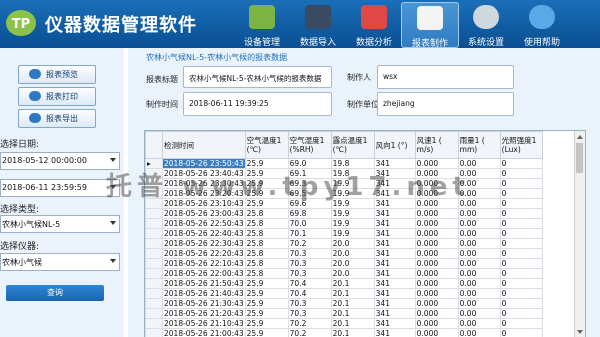 The image size is (600, 337). Describe the element at coordinates (580, 137) in the screenshot. I see `scroll-up-icon` at that location.